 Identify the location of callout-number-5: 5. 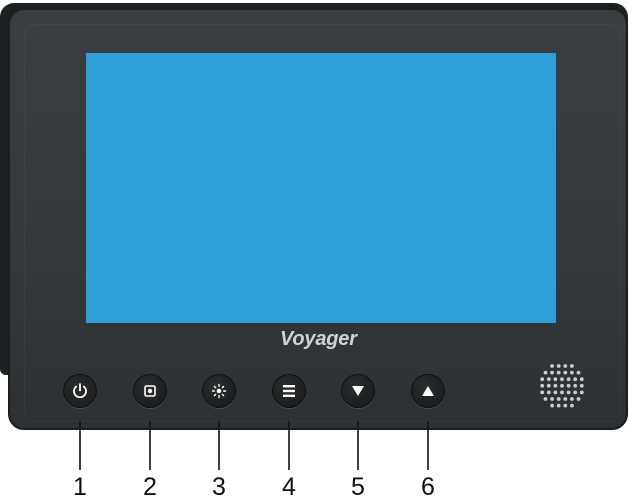
(358, 487).